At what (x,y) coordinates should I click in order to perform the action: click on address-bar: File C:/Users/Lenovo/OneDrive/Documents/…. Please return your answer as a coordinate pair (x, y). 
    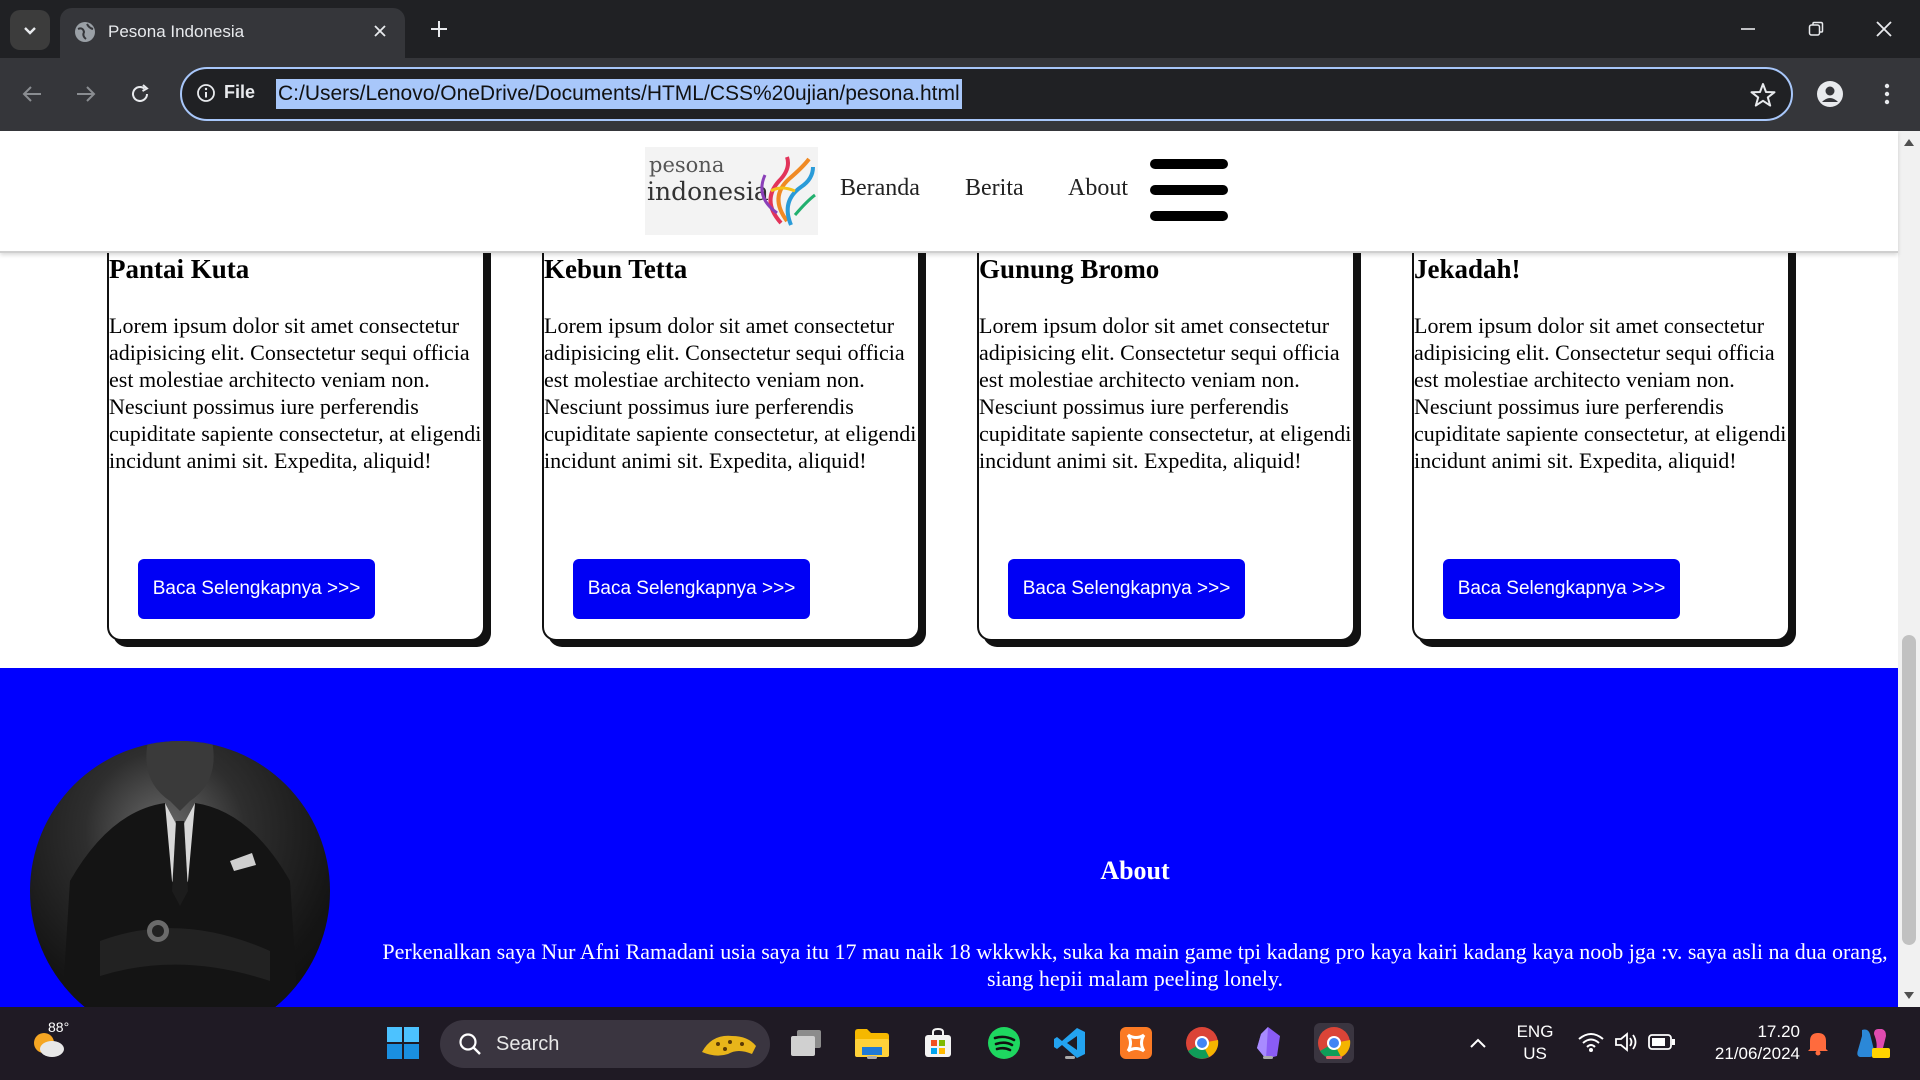
    Looking at the image, I should click on (986, 94).